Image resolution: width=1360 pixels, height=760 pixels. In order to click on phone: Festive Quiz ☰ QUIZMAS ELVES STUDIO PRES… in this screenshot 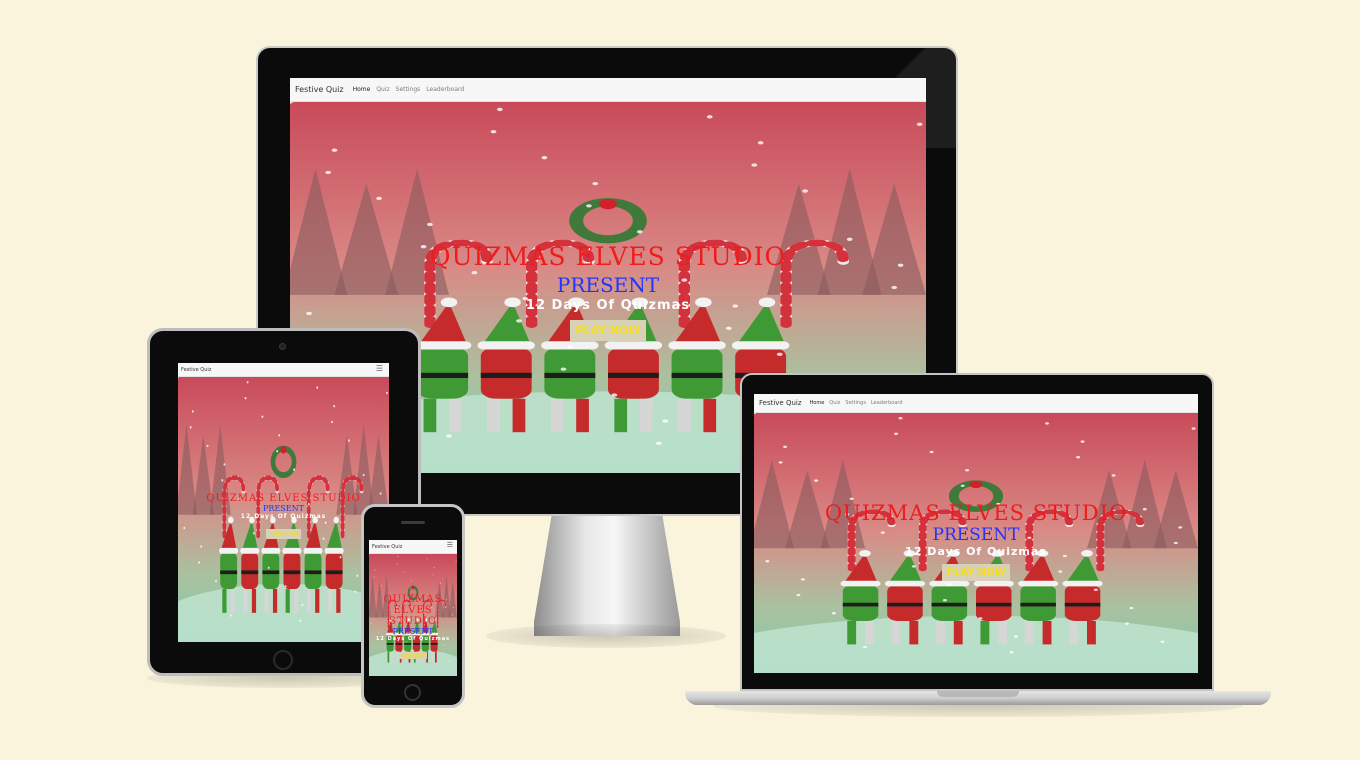, I will do `click(413, 606)`.